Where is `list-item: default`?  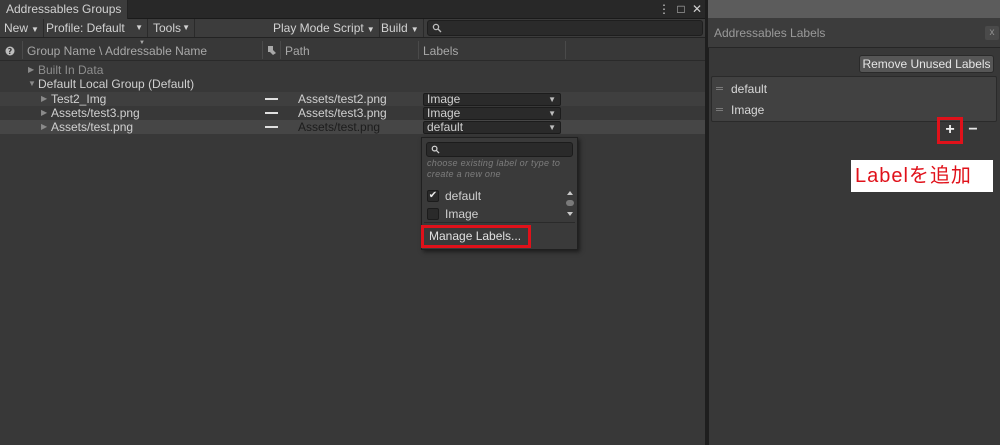 list-item: default is located at coordinates (855, 89).